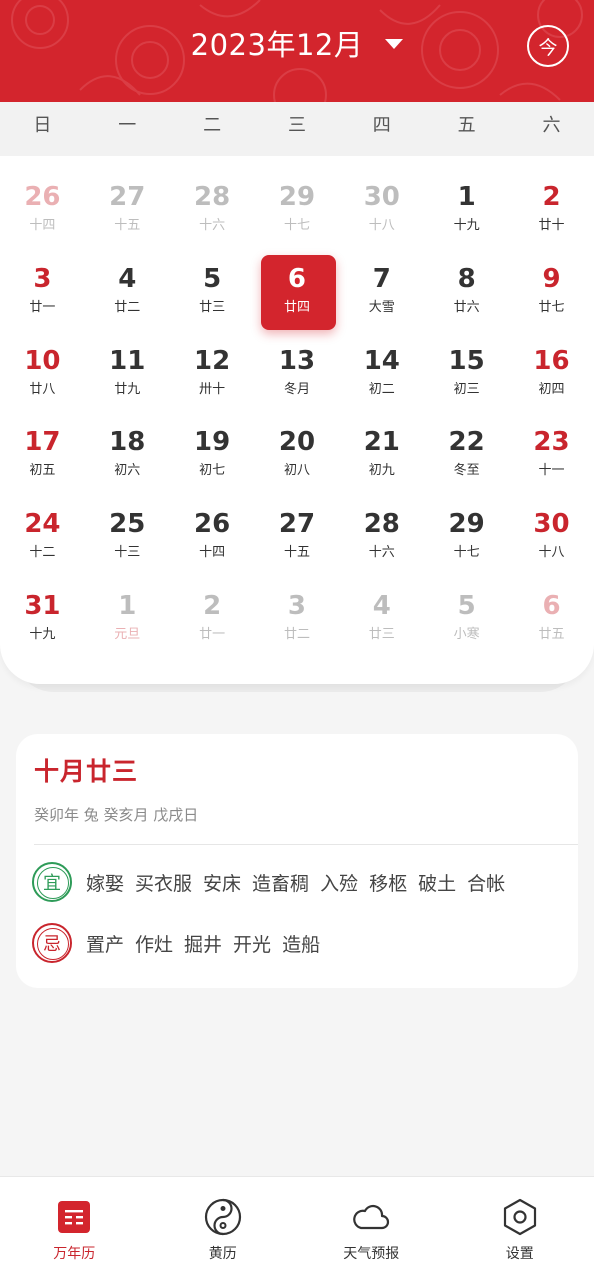  What do you see at coordinates (551, 618) in the screenshot?
I see `calendar-day: 6 廿五` at bounding box center [551, 618].